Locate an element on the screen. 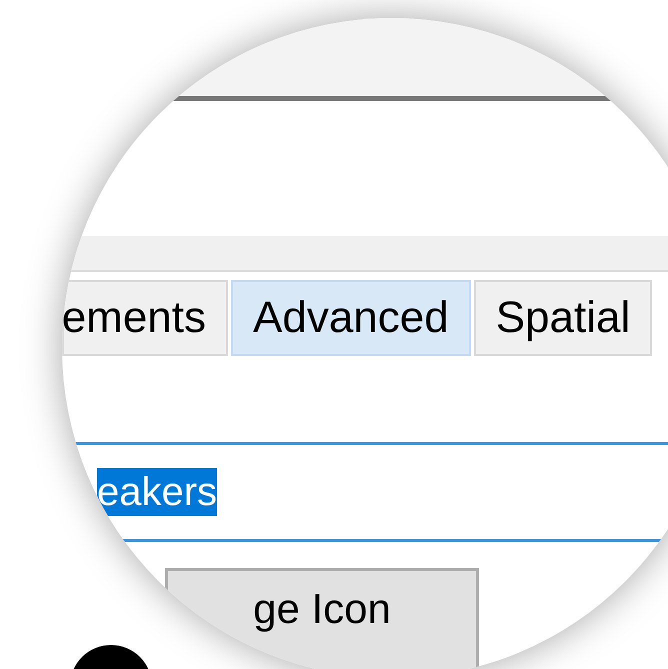 This screenshot has height=669, width=668. tab: Advanced is located at coordinates (351, 318).